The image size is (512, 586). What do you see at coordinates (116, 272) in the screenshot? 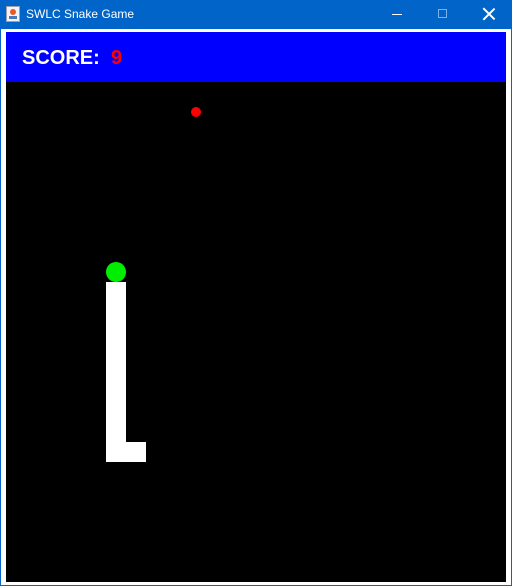
I see `snake-head` at bounding box center [116, 272].